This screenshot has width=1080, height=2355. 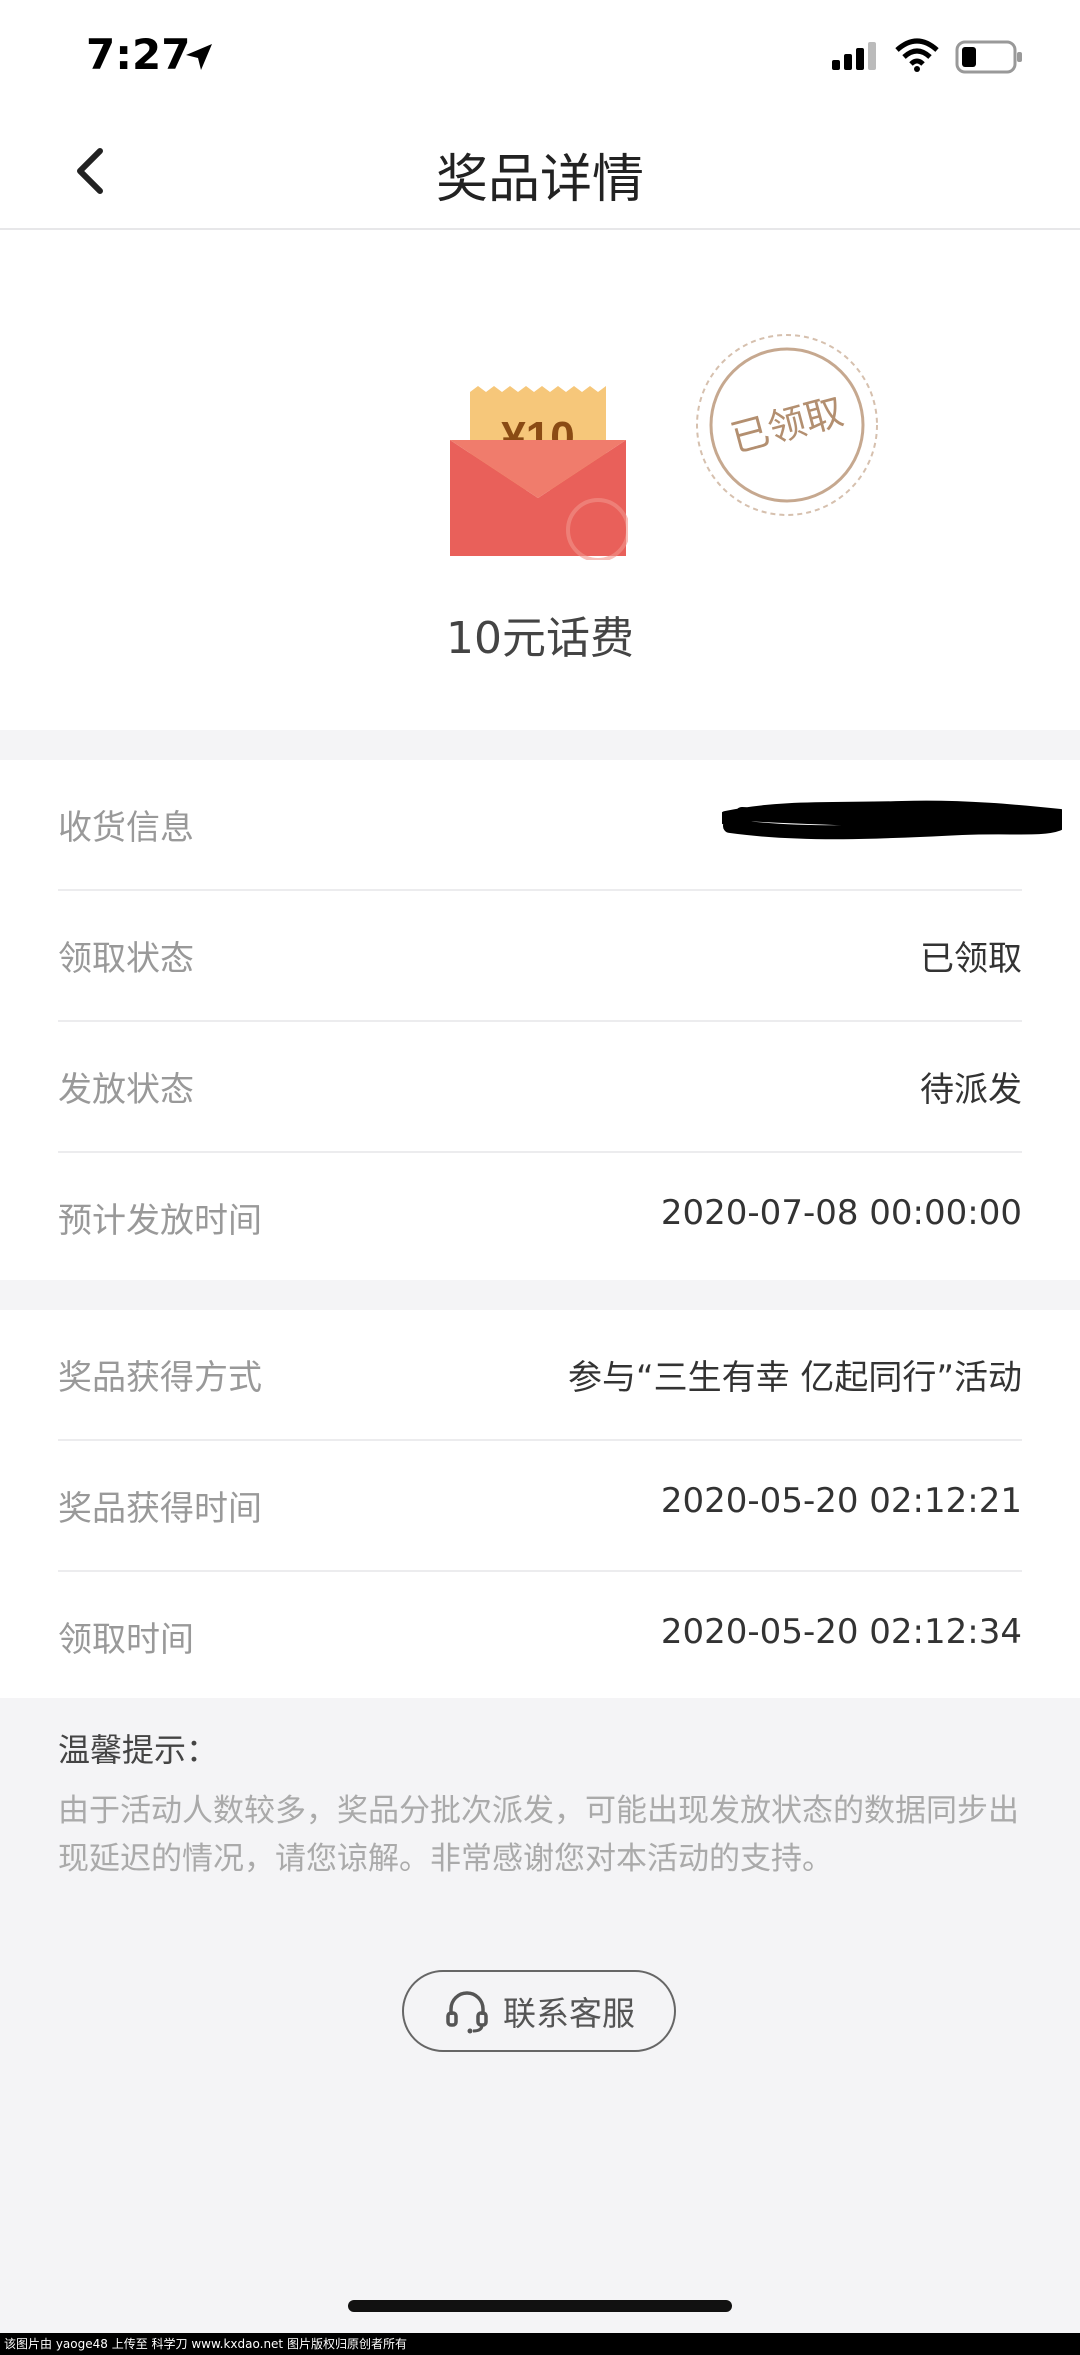 I want to click on cellular-signal-icon, so click(x=854, y=56).